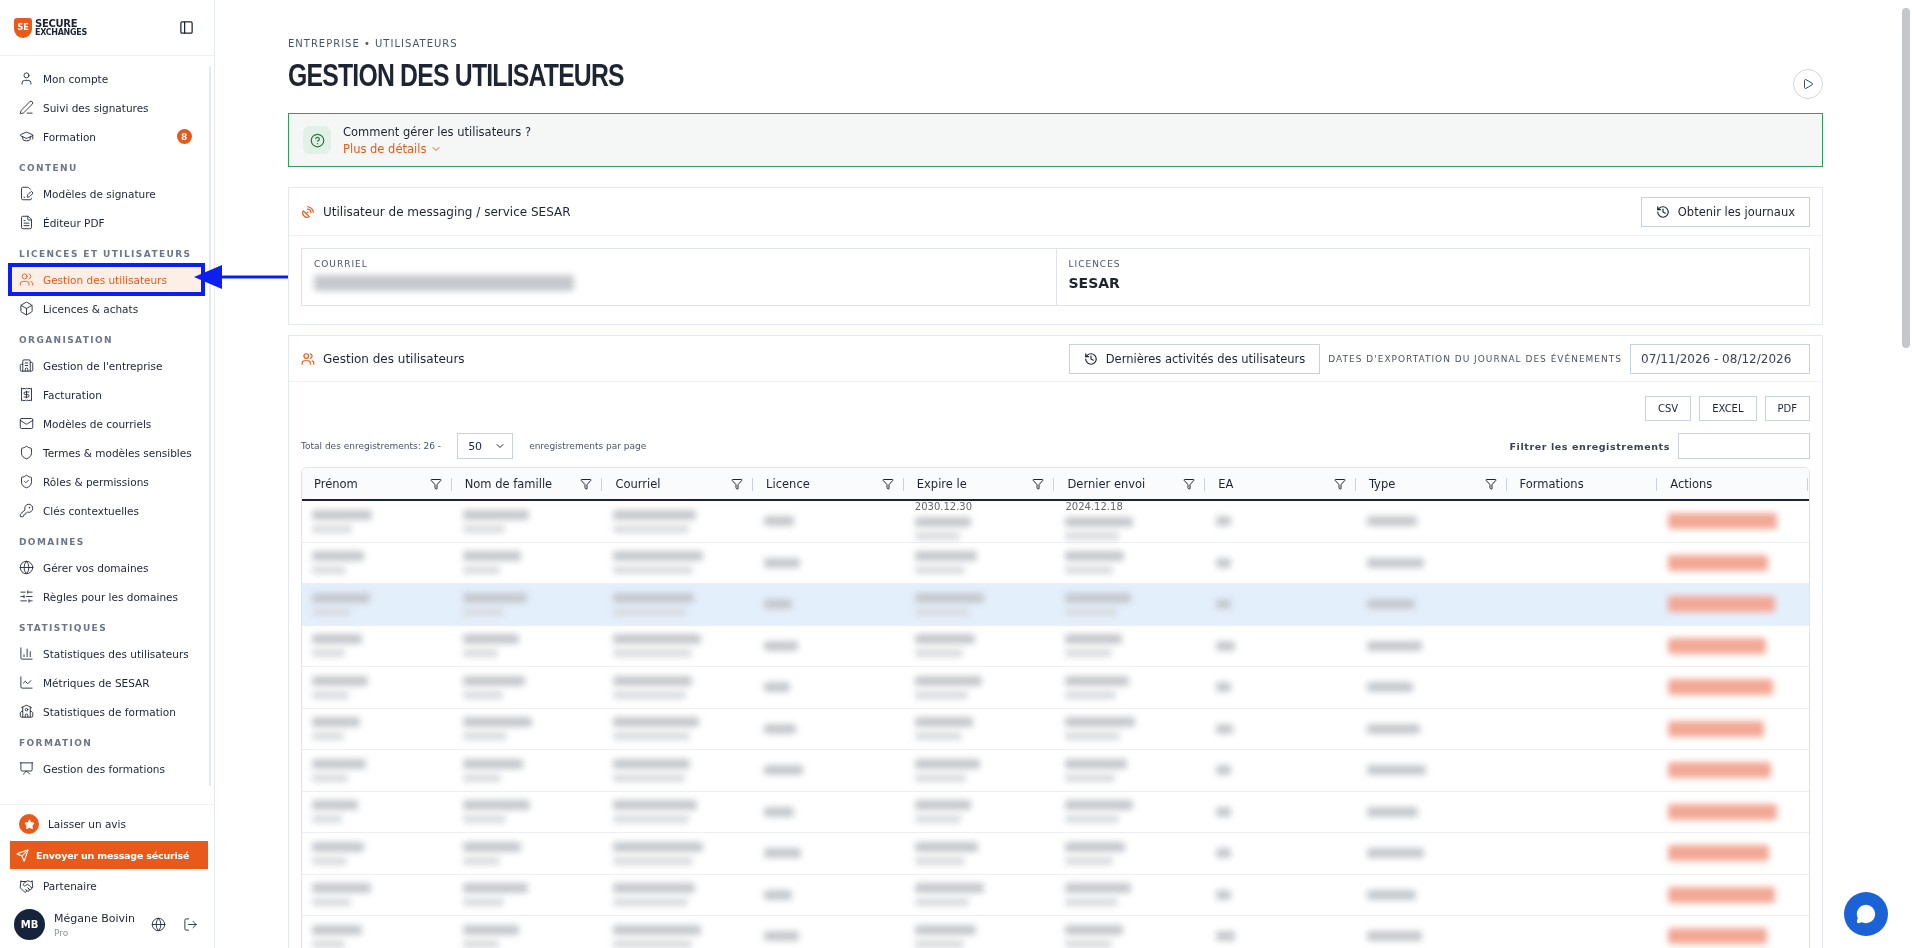 This screenshot has height=948, width=1912. What do you see at coordinates (1725, 211) in the screenshot?
I see `get-logs-button: Obtenir les journaux` at bounding box center [1725, 211].